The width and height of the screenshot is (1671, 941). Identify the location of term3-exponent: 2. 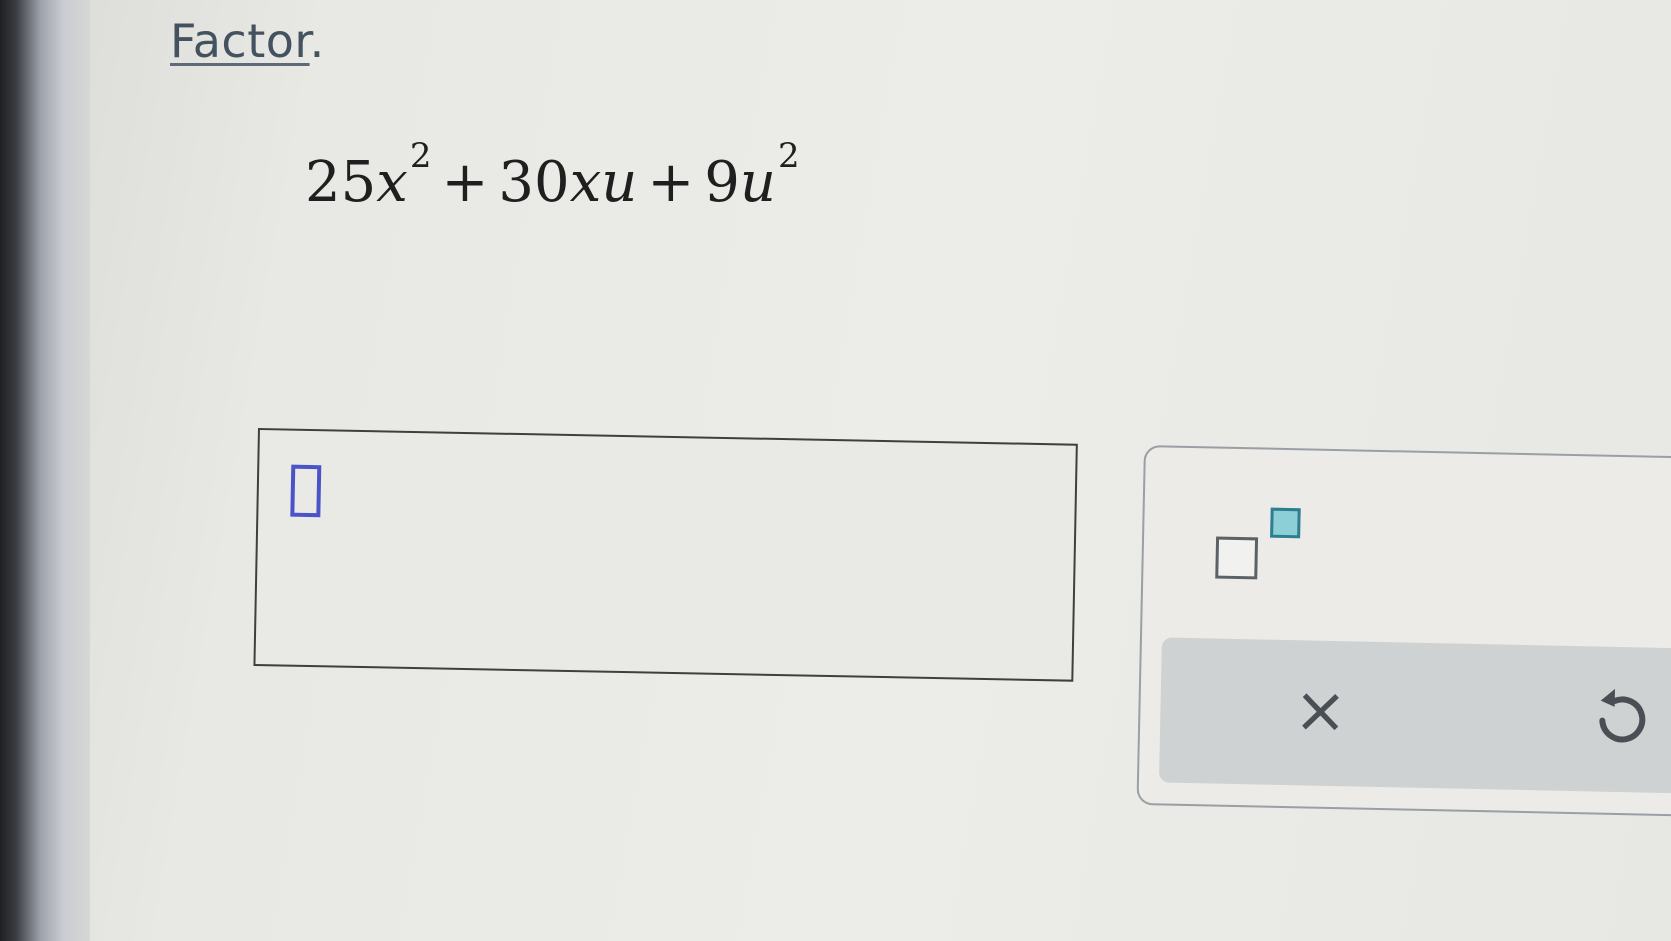
(788, 156).